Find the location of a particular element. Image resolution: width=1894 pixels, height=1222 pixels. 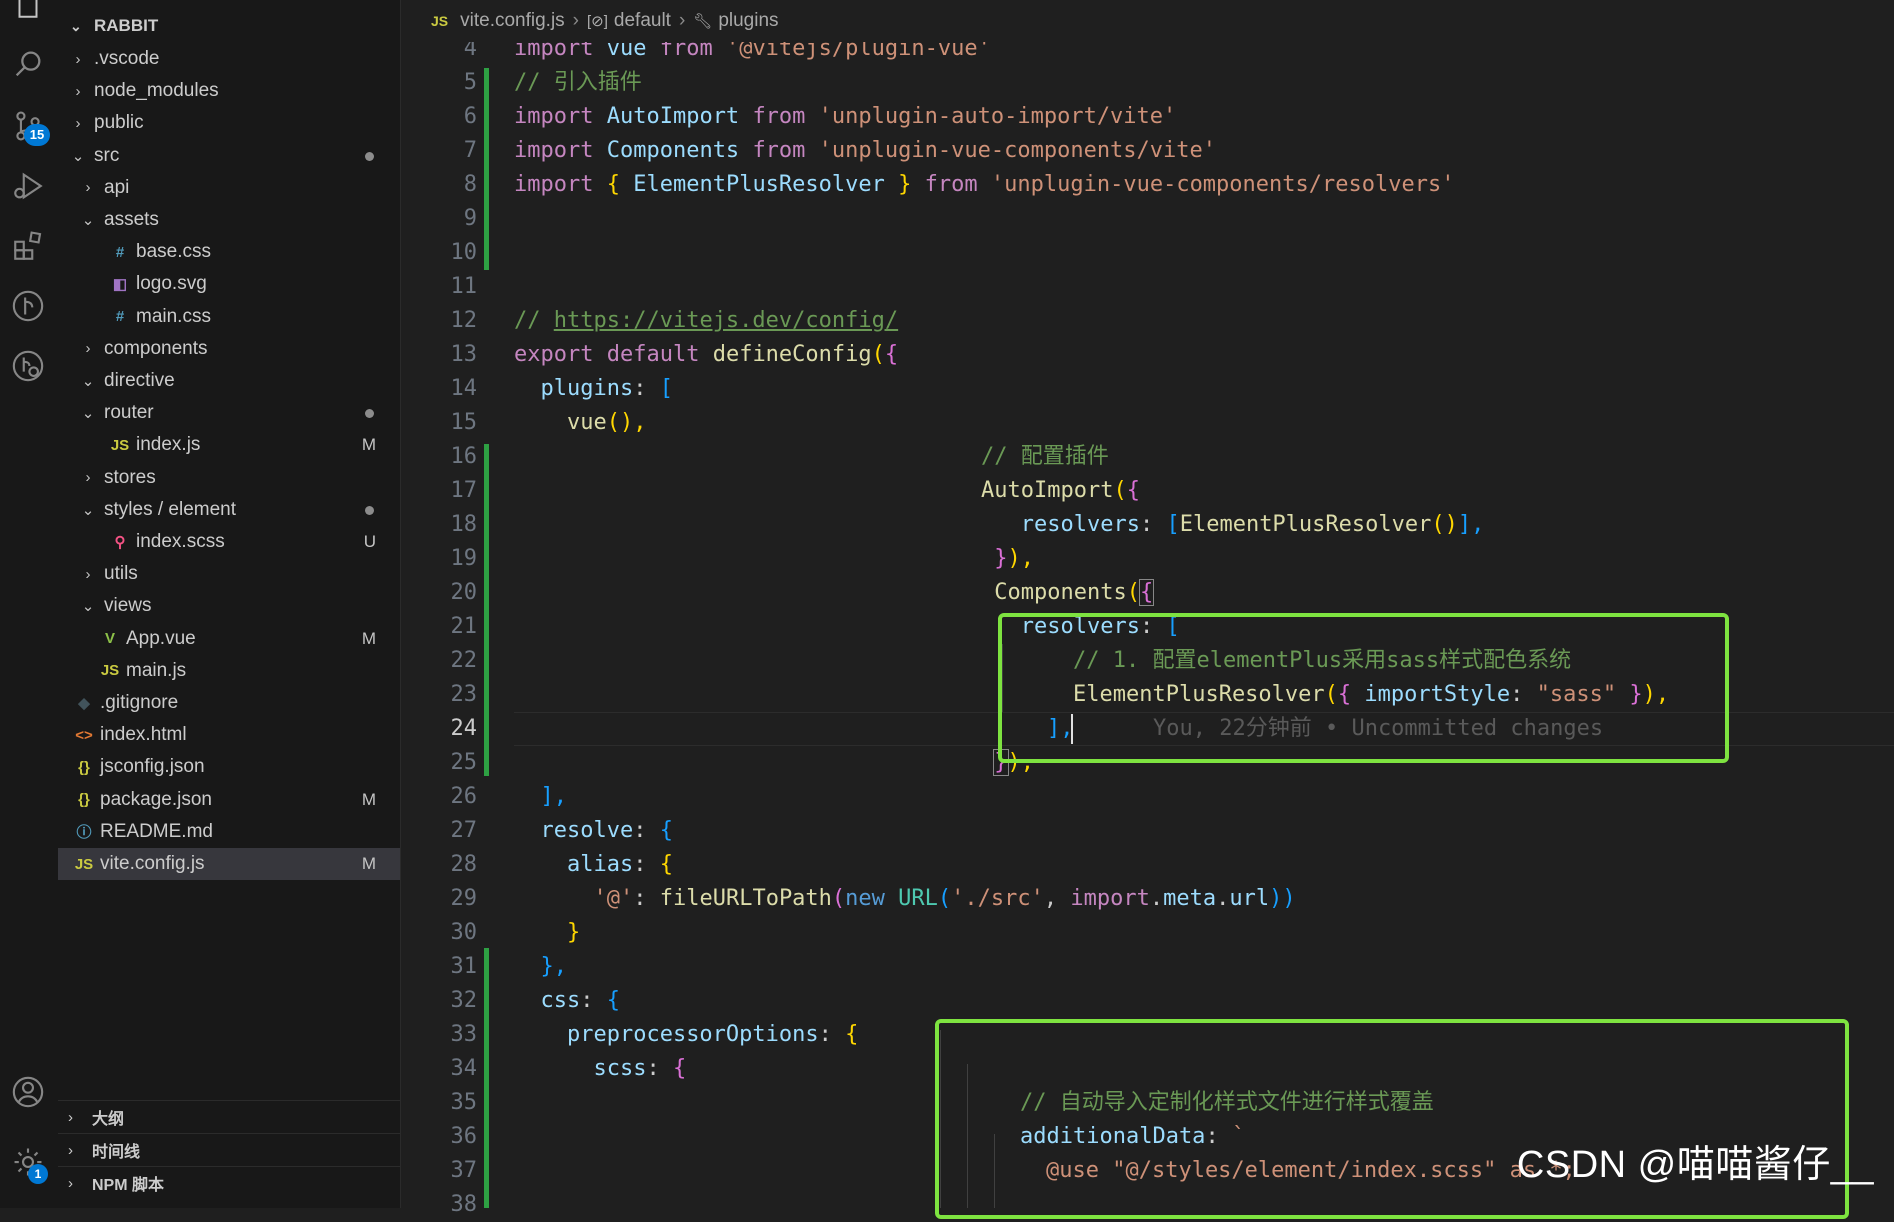

tree-file: ◆ .gitignore is located at coordinates (229, 703).